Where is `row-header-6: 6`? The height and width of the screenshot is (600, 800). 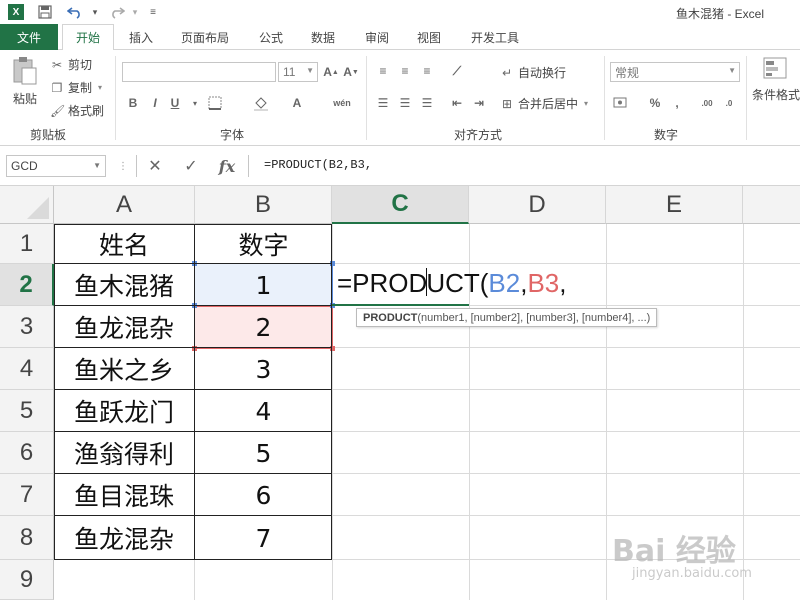 row-header-6: 6 is located at coordinates (27, 453).